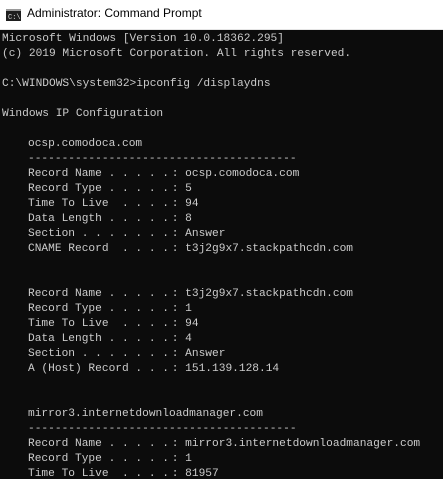 Image resolution: width=443 pixels, height=479 pixels. I want to click on dns-entry-name: ocsp.comodoca.com, so click(85, 144).